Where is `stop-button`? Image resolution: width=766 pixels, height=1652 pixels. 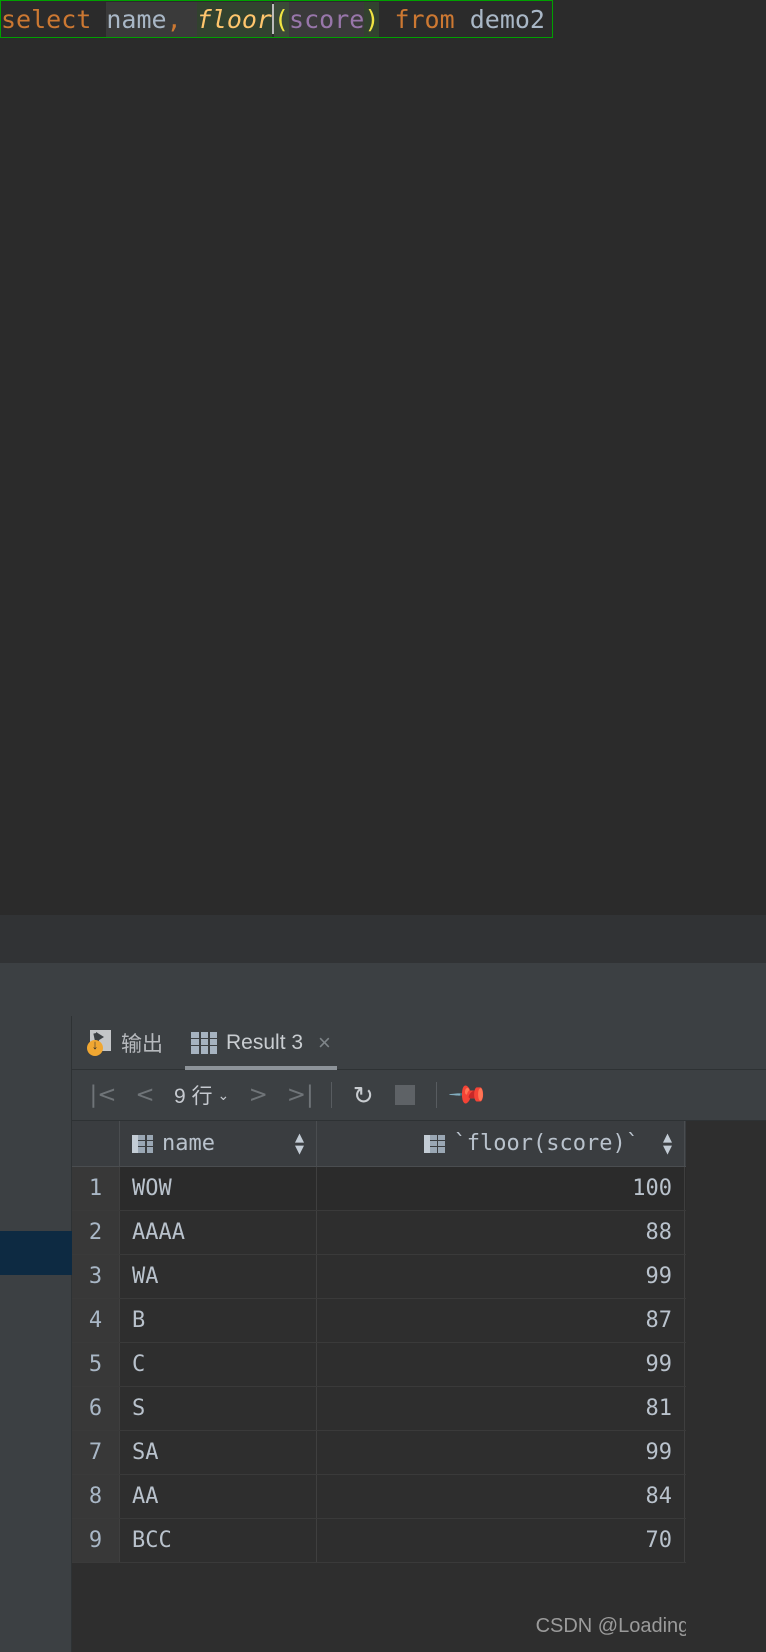 stop-button is located at coordinates (405, 1095).